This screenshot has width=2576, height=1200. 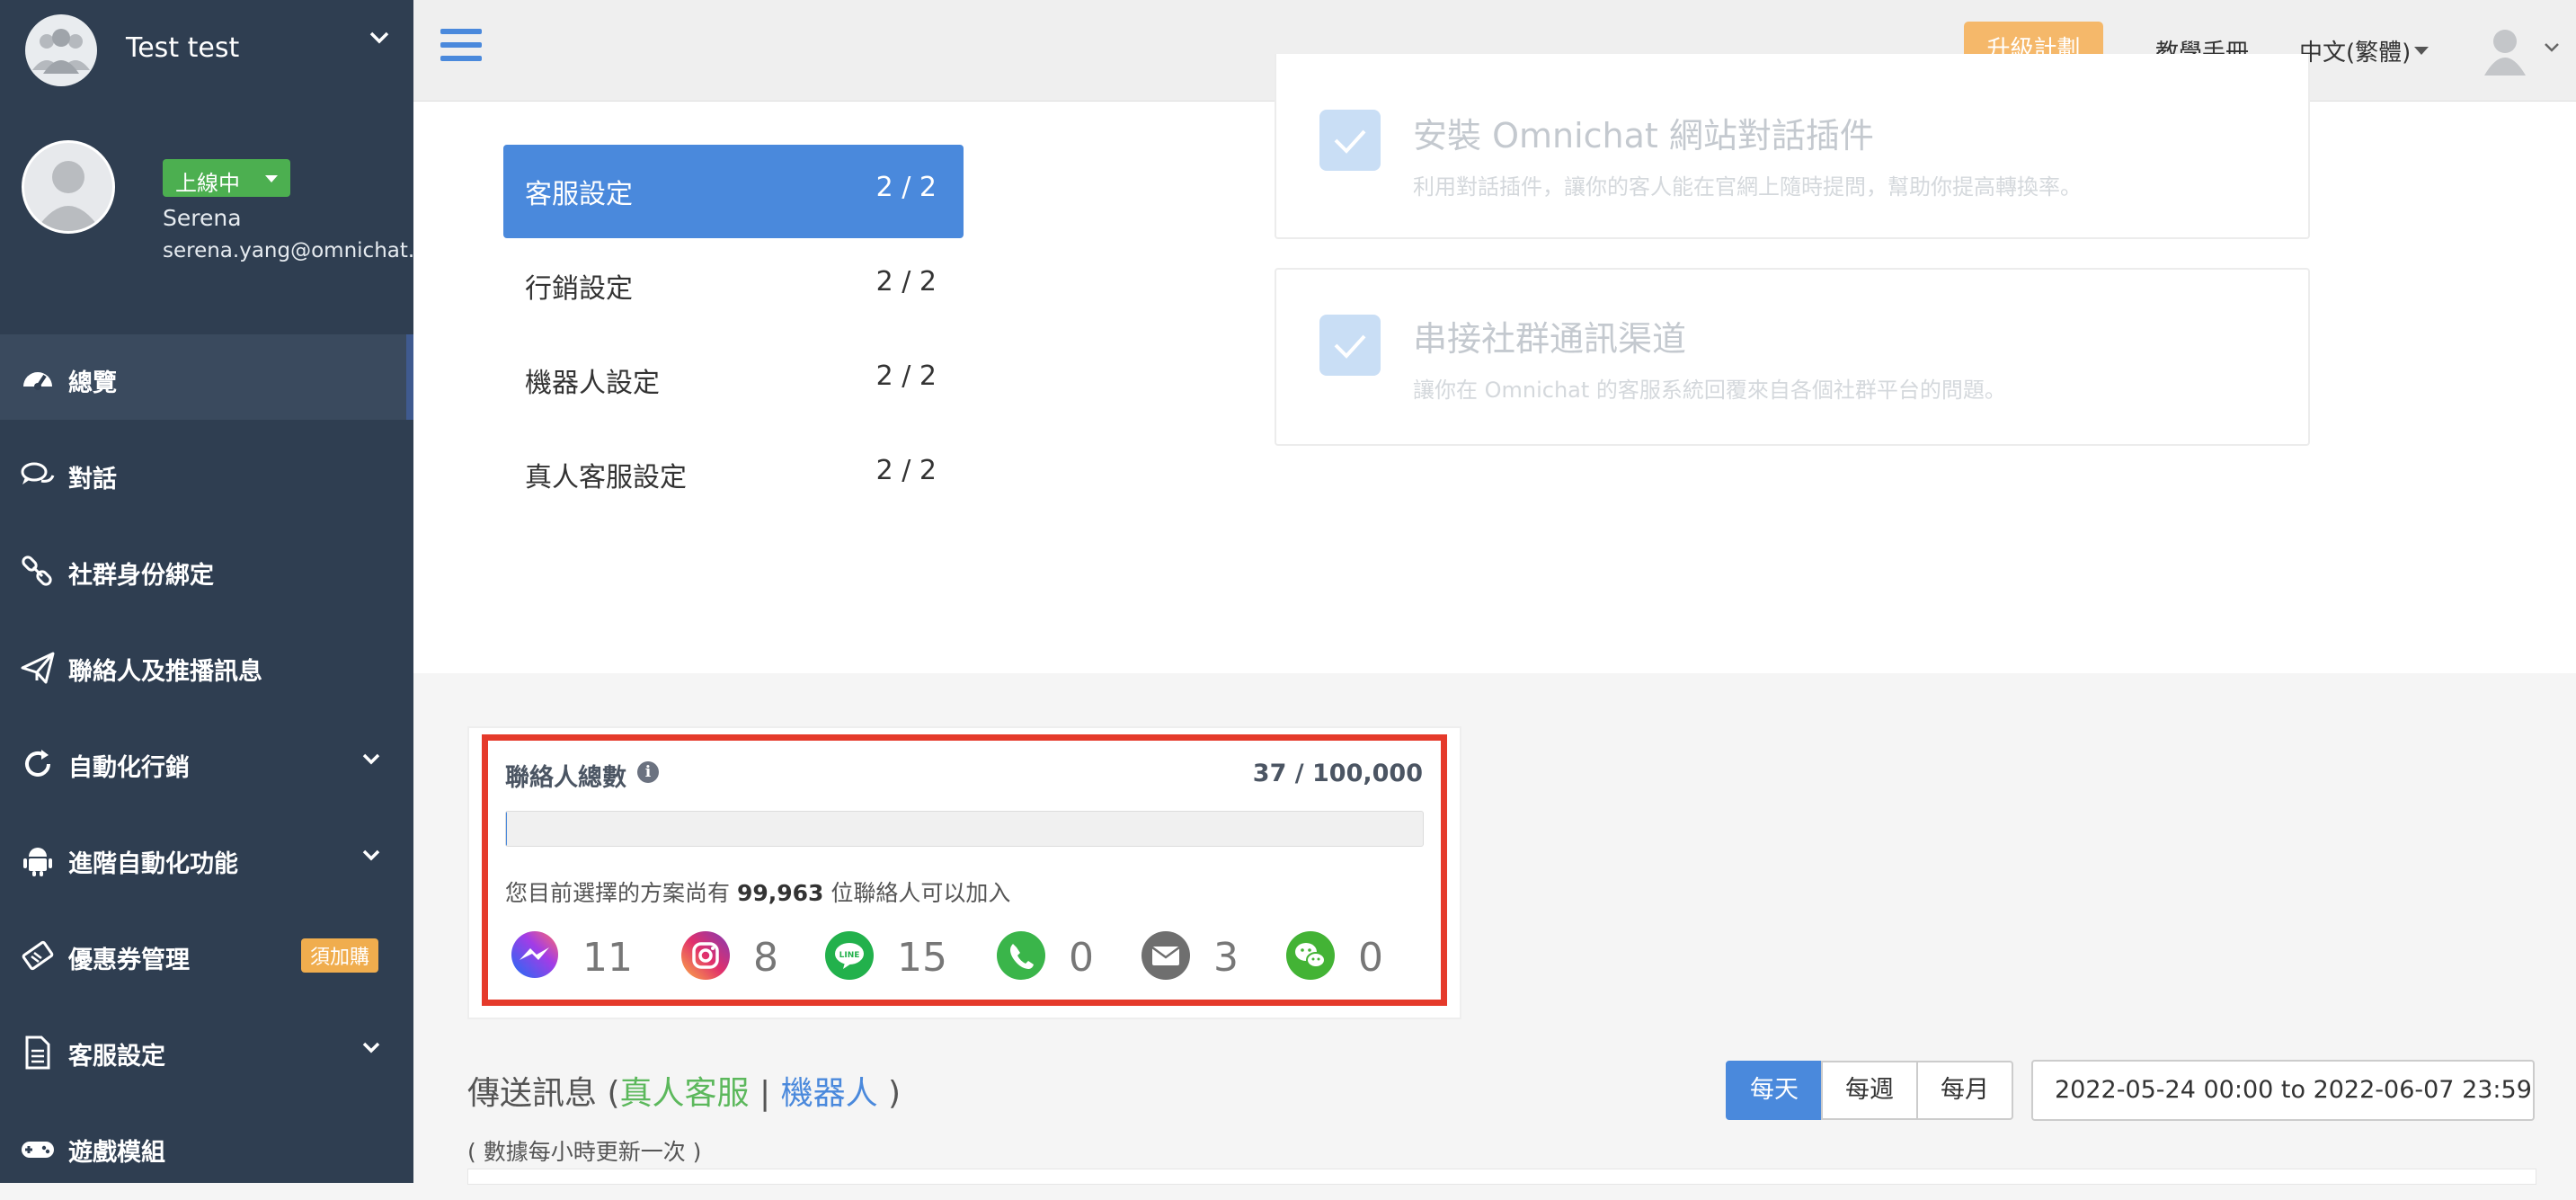 I want to click on language-select: 中文(繁體), so click(x=2355, y=51).